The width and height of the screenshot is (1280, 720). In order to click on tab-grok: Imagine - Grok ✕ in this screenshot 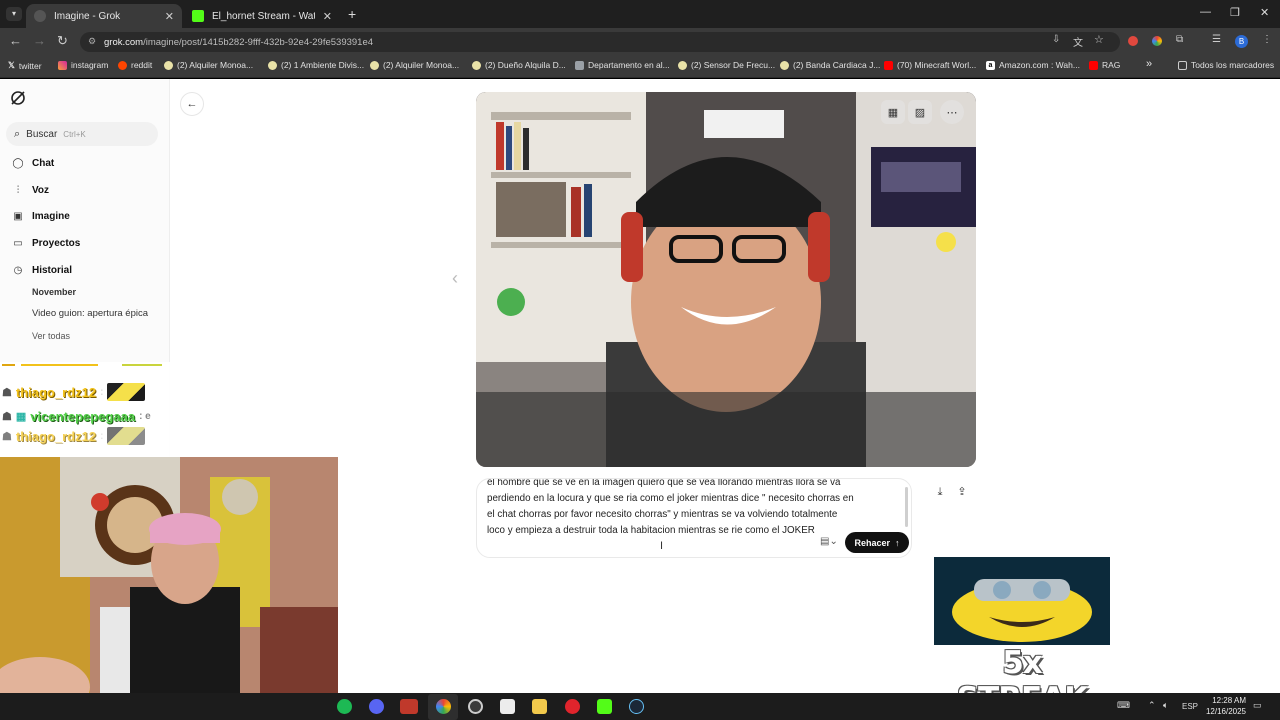, I will do `click(104, 16)`.